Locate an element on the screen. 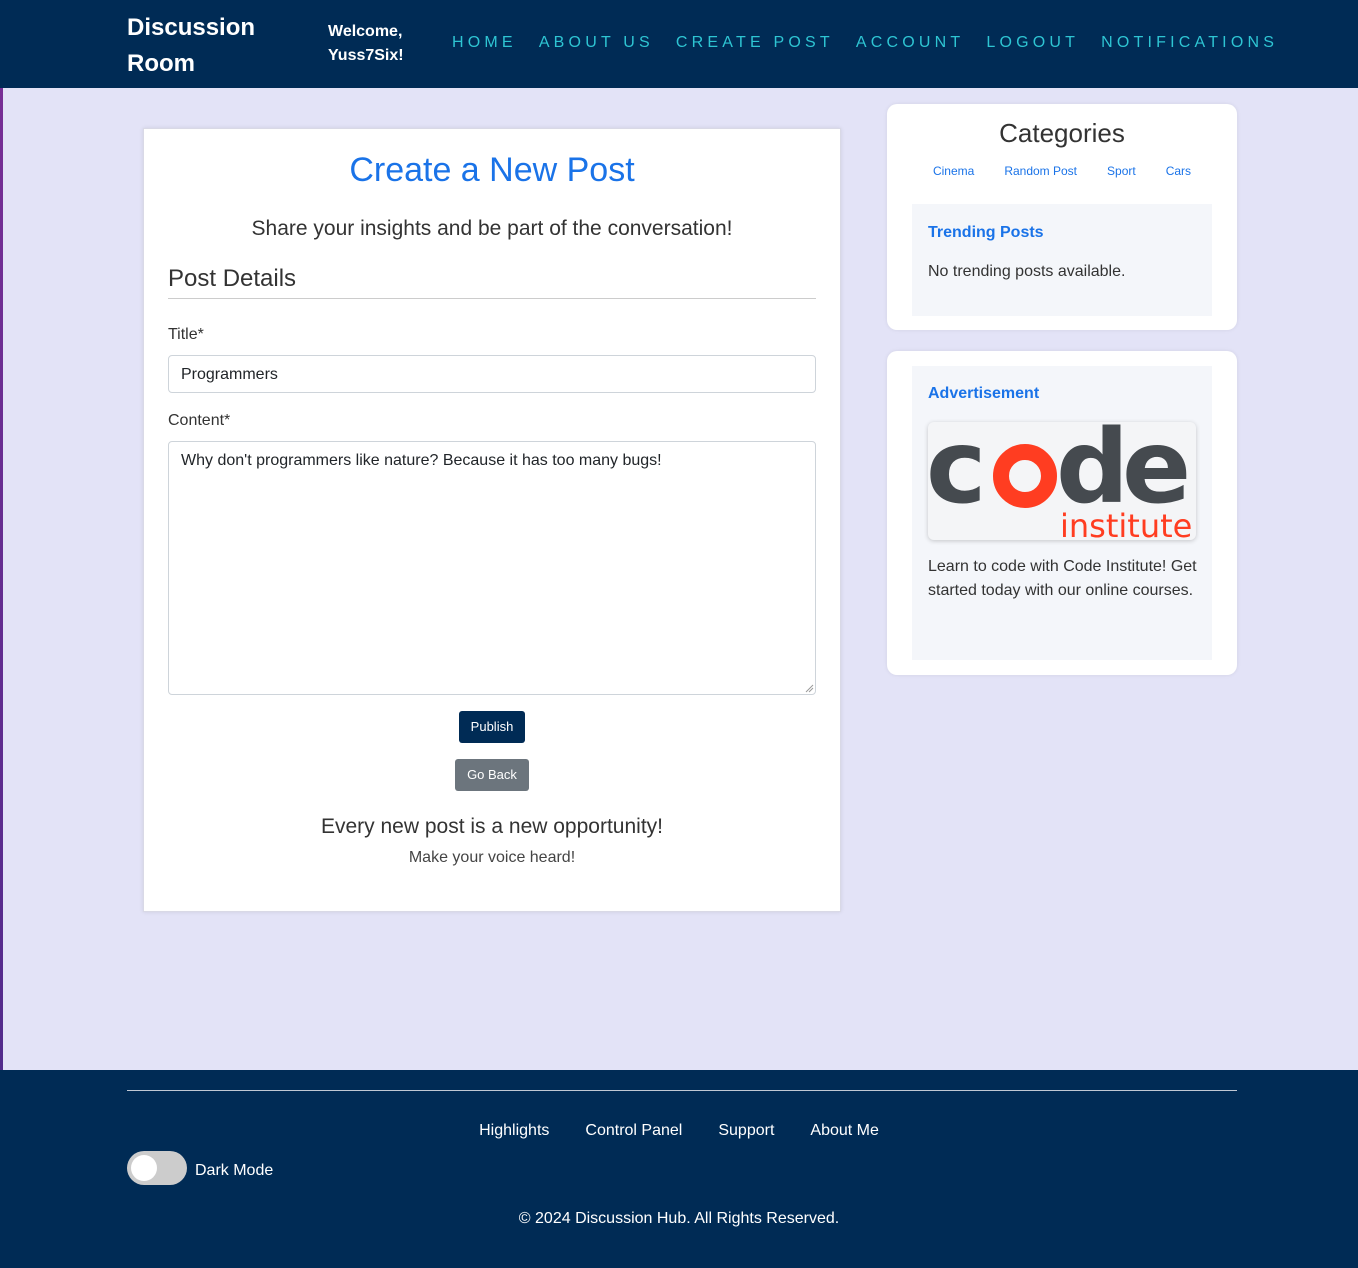 The image size is (1358, 1268). logo-subtext: institute is located at coordinates (1126, 523).